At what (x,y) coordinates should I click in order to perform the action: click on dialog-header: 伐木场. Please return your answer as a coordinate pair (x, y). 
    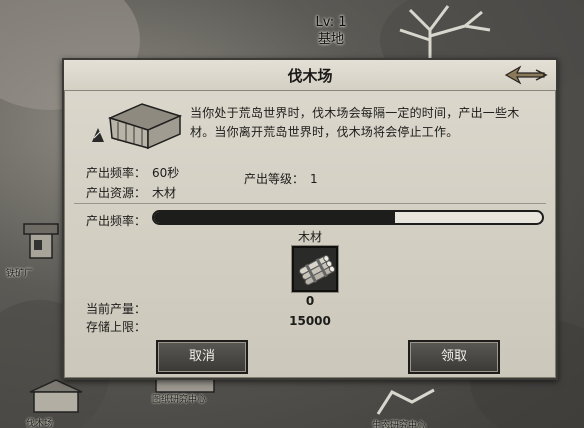
    Looking at the image, I should click on (310, 75).